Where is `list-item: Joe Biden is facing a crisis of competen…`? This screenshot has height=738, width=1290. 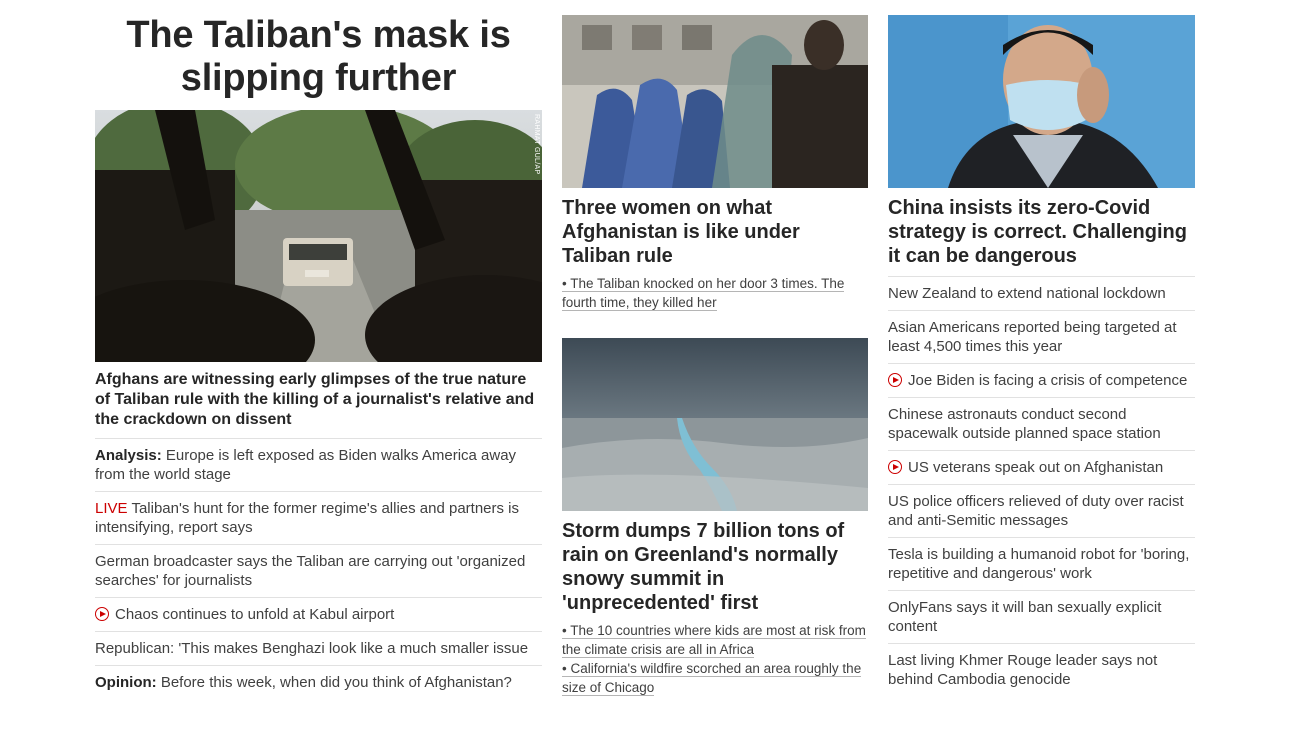
list-item: Joe Biden is facing a crisis of competen… is located at coordinates (1041, 380).